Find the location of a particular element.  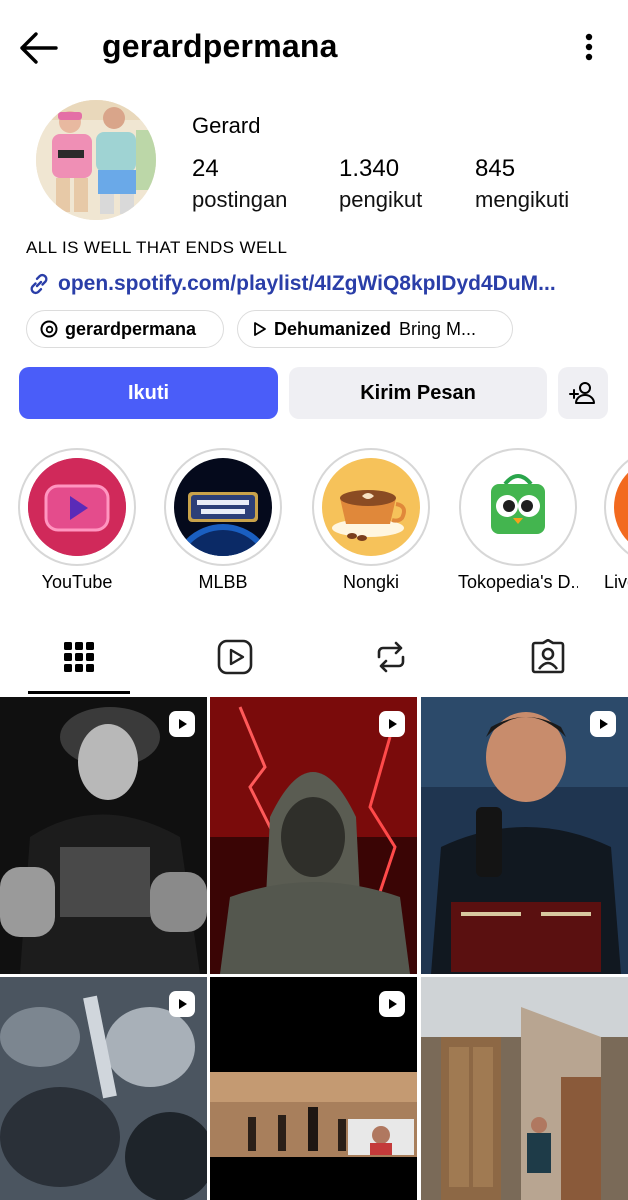

grid-icon is located at coordinates (79, 657).